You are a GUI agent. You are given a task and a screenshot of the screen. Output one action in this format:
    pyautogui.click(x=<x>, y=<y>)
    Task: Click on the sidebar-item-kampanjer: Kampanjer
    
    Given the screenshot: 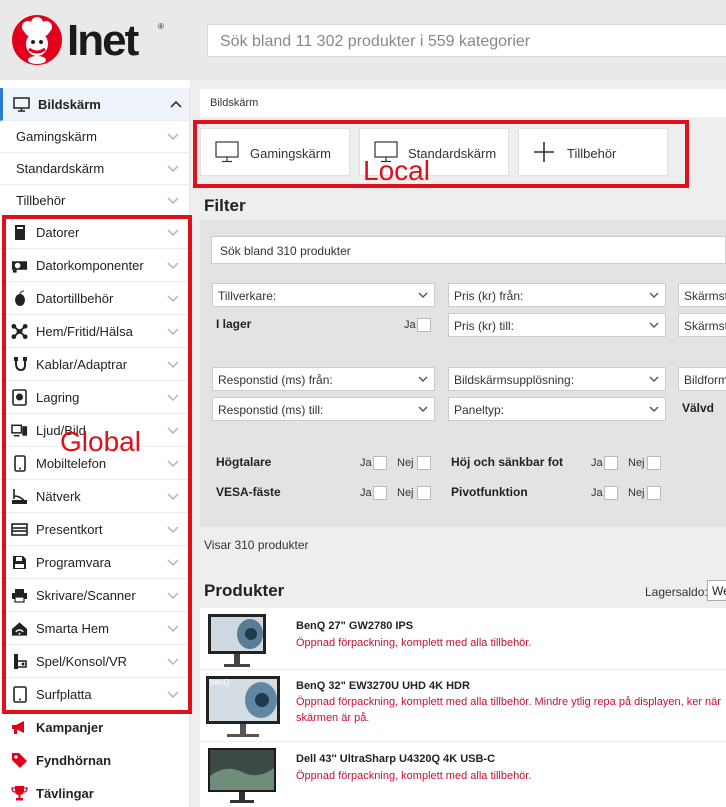 What is the action you would take?
    pyautogui.click(x=94, y=727)
    